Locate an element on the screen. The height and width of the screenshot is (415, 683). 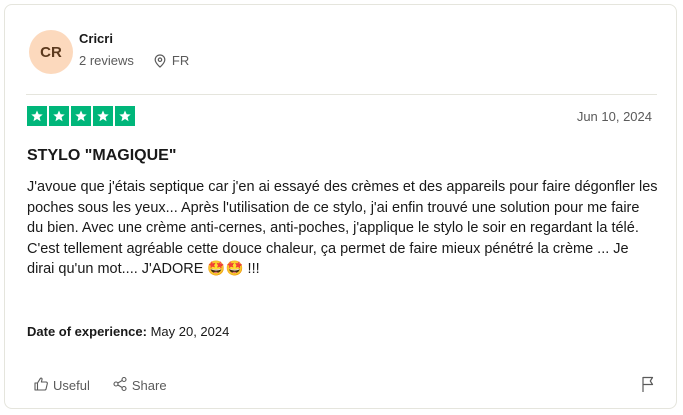
flag-icon is located at coordinates (648, 386).